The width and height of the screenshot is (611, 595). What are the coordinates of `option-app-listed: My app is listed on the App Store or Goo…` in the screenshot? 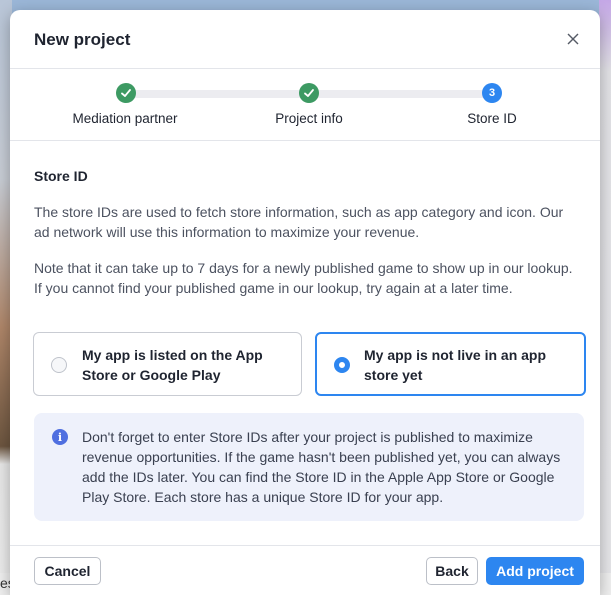 It's located at (167, 364).